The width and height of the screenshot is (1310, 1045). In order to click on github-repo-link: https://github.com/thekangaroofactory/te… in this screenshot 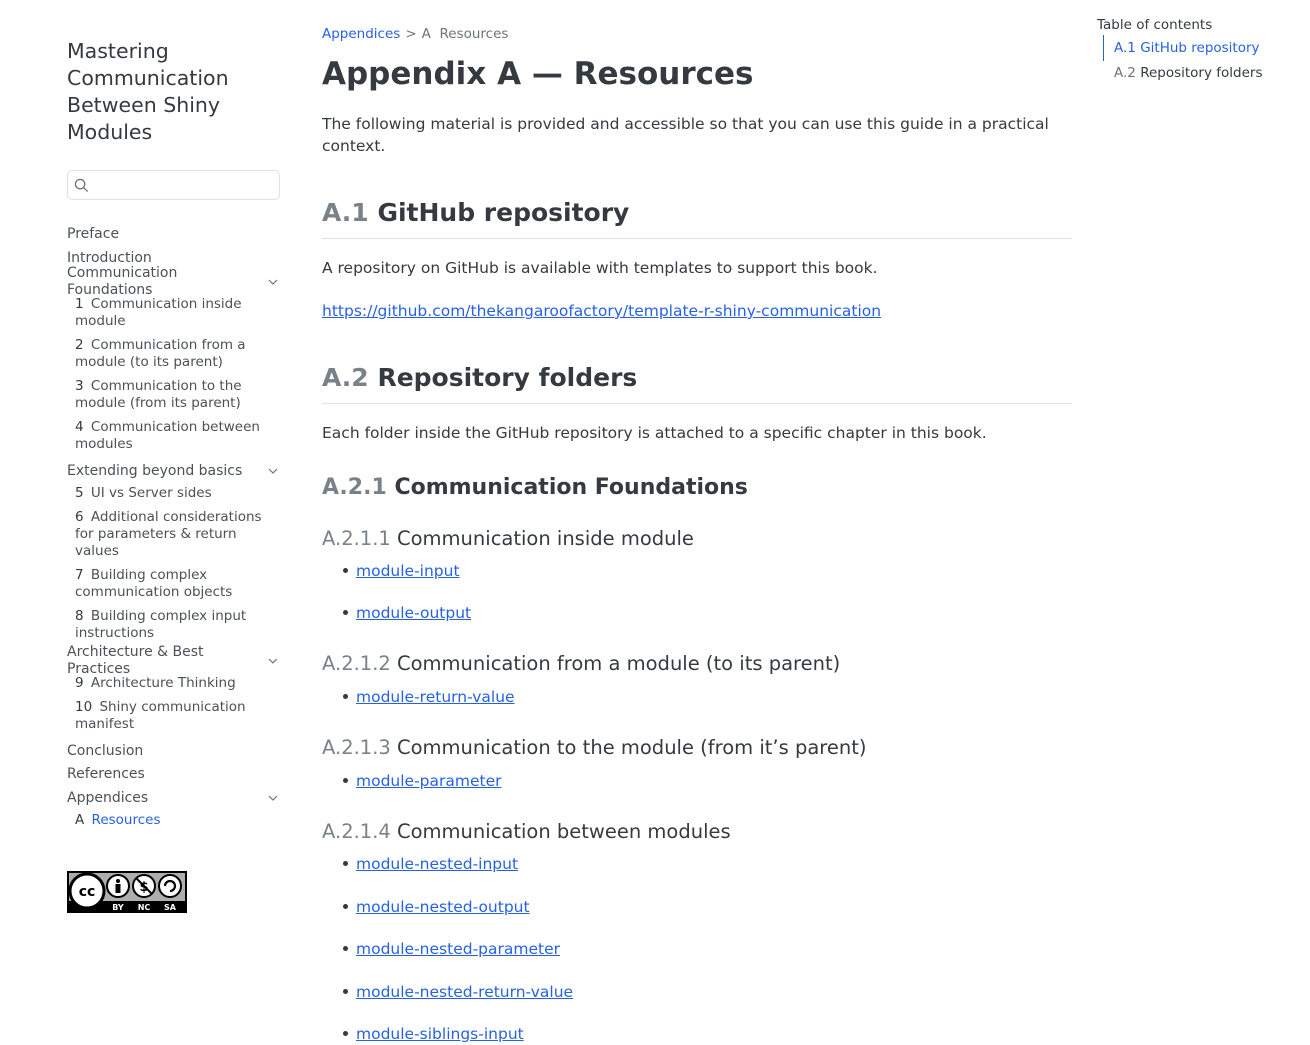, I will do `click(601, 311)`.